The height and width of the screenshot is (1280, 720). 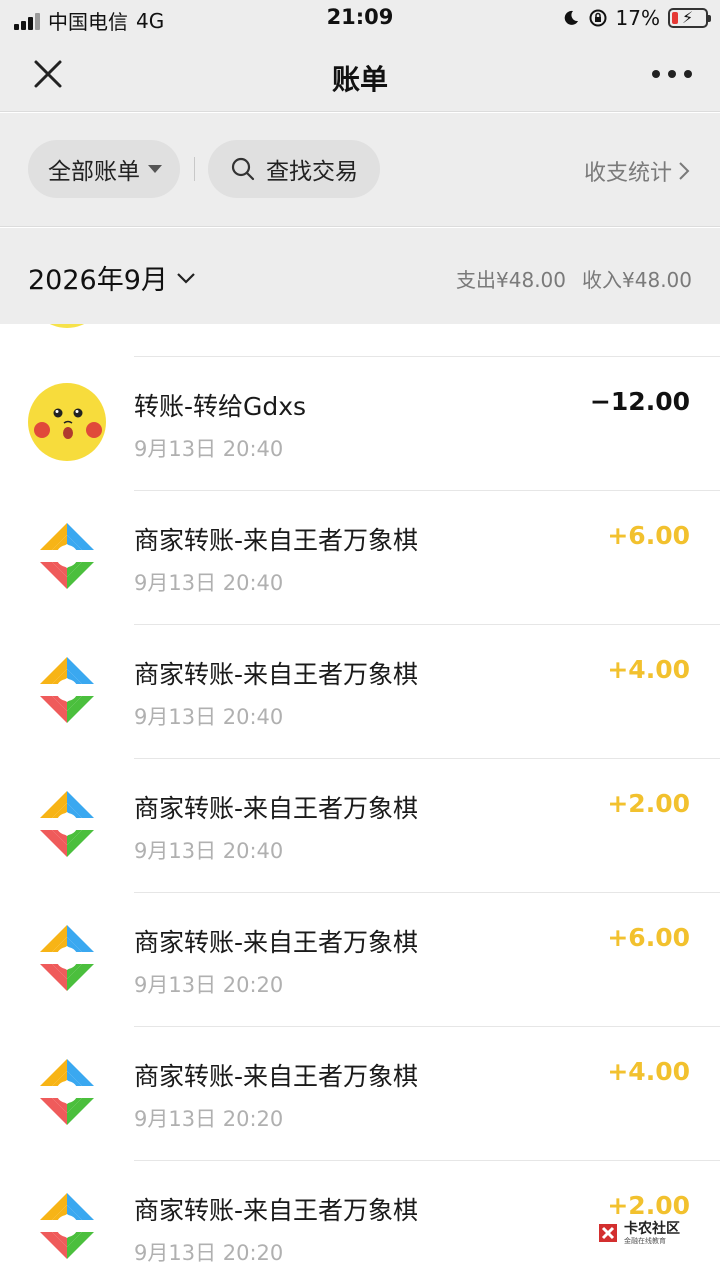 I want to click on battery-icon: ⚡, so click(x=689, y=18).